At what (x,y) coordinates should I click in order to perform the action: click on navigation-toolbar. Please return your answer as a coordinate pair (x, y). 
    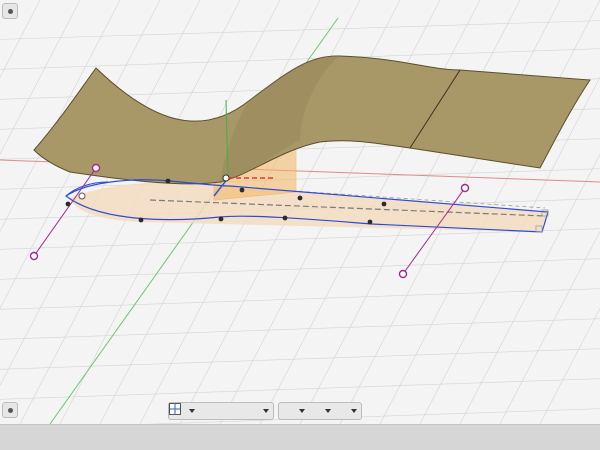
    Looking at the image, I should click on (265, 411).